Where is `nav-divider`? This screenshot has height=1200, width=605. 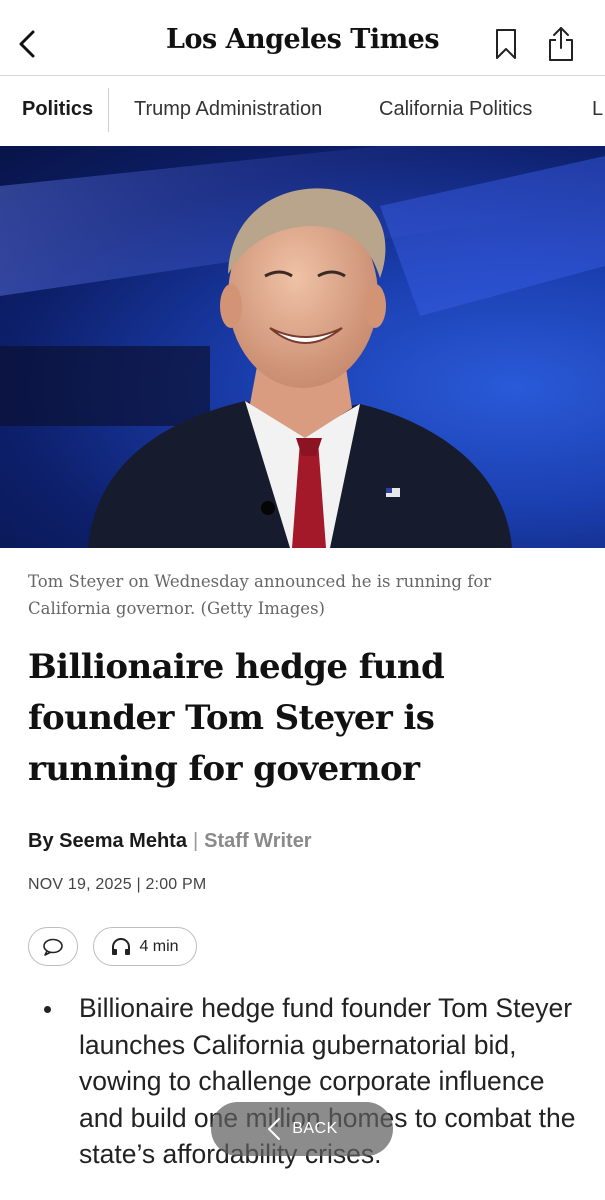 nav-divider is located at coordinates (108, 110).